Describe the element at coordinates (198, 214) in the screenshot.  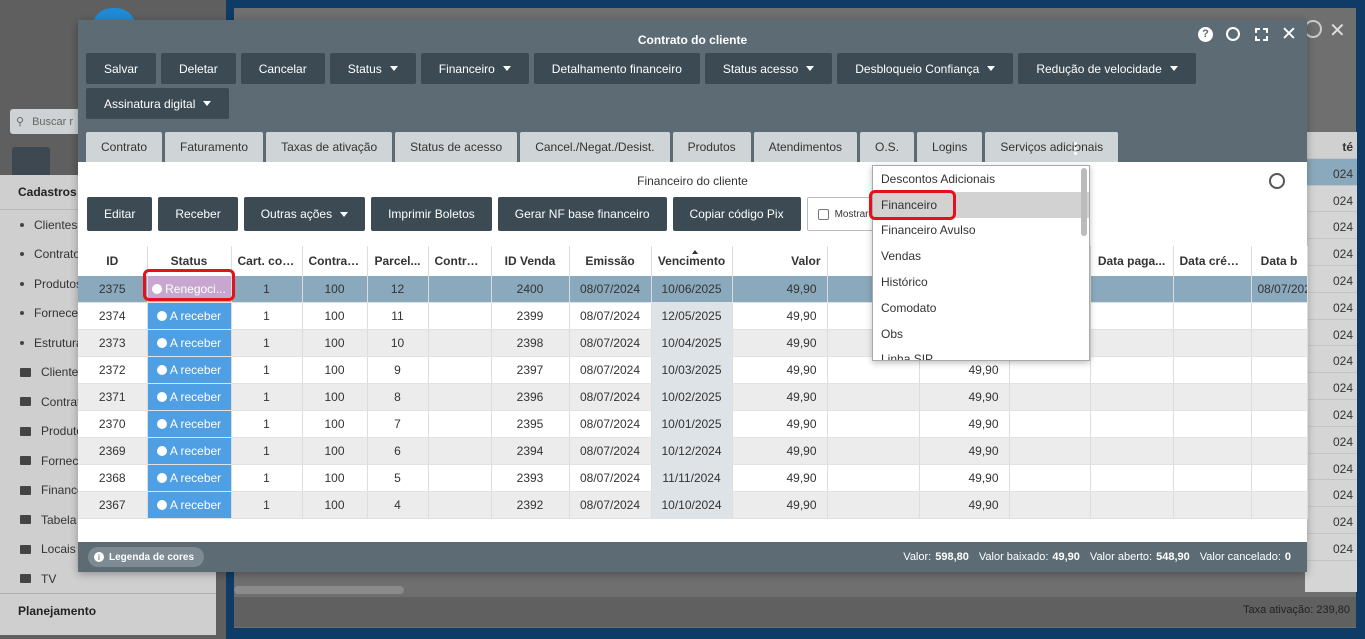
I see `receber-button: Receber` at that location.